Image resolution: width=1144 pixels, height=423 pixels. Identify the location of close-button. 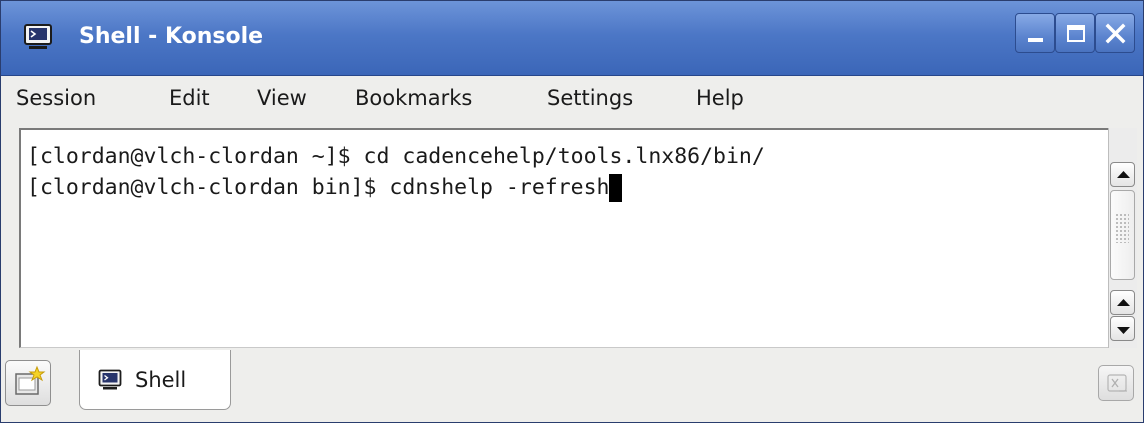
(1115, 33).